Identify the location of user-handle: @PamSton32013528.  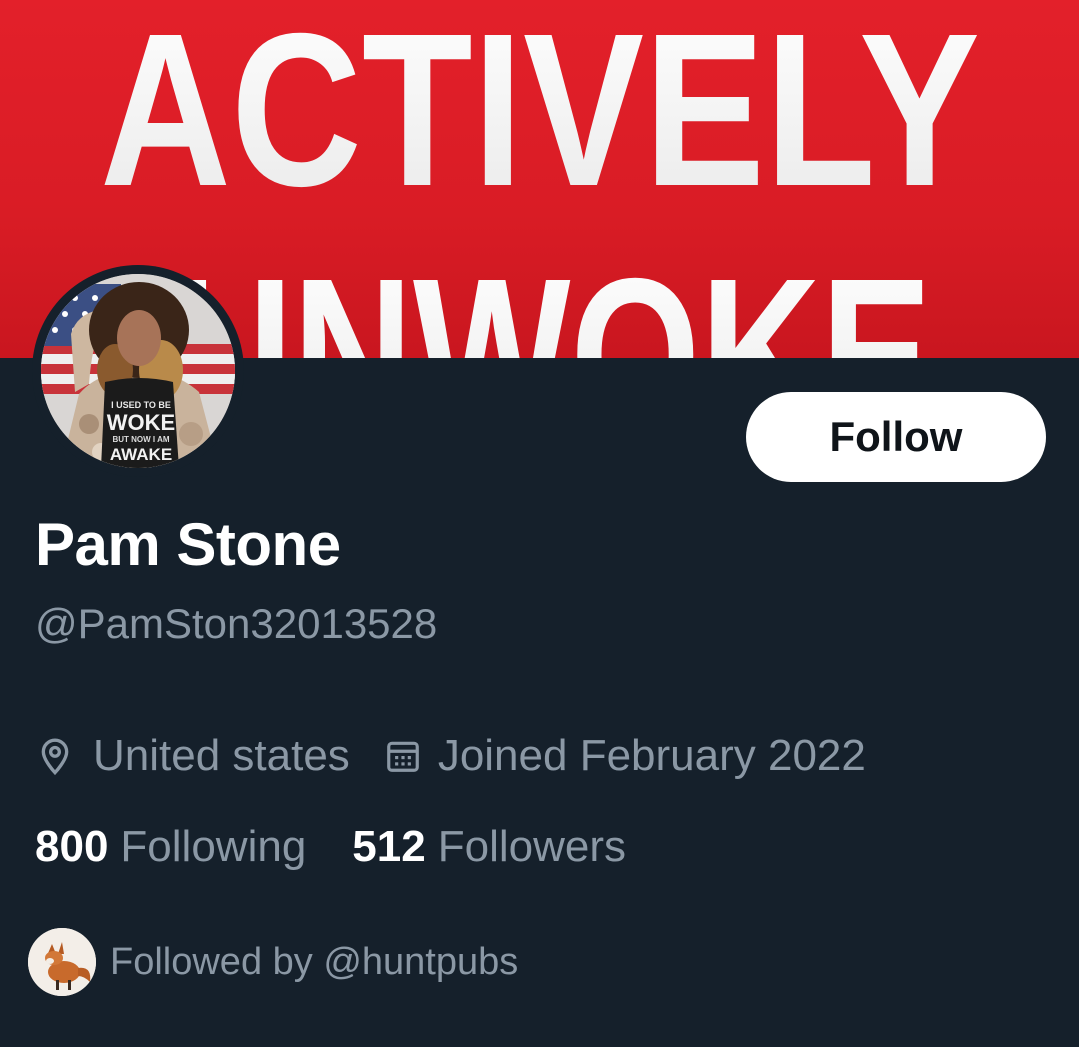
(236, 623).